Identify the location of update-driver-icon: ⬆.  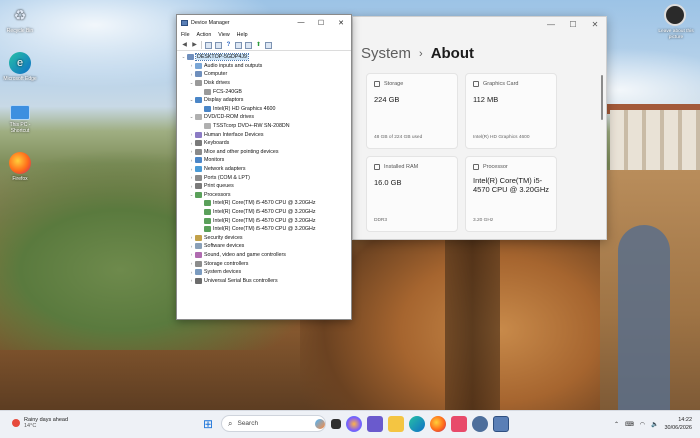
(258, 45).